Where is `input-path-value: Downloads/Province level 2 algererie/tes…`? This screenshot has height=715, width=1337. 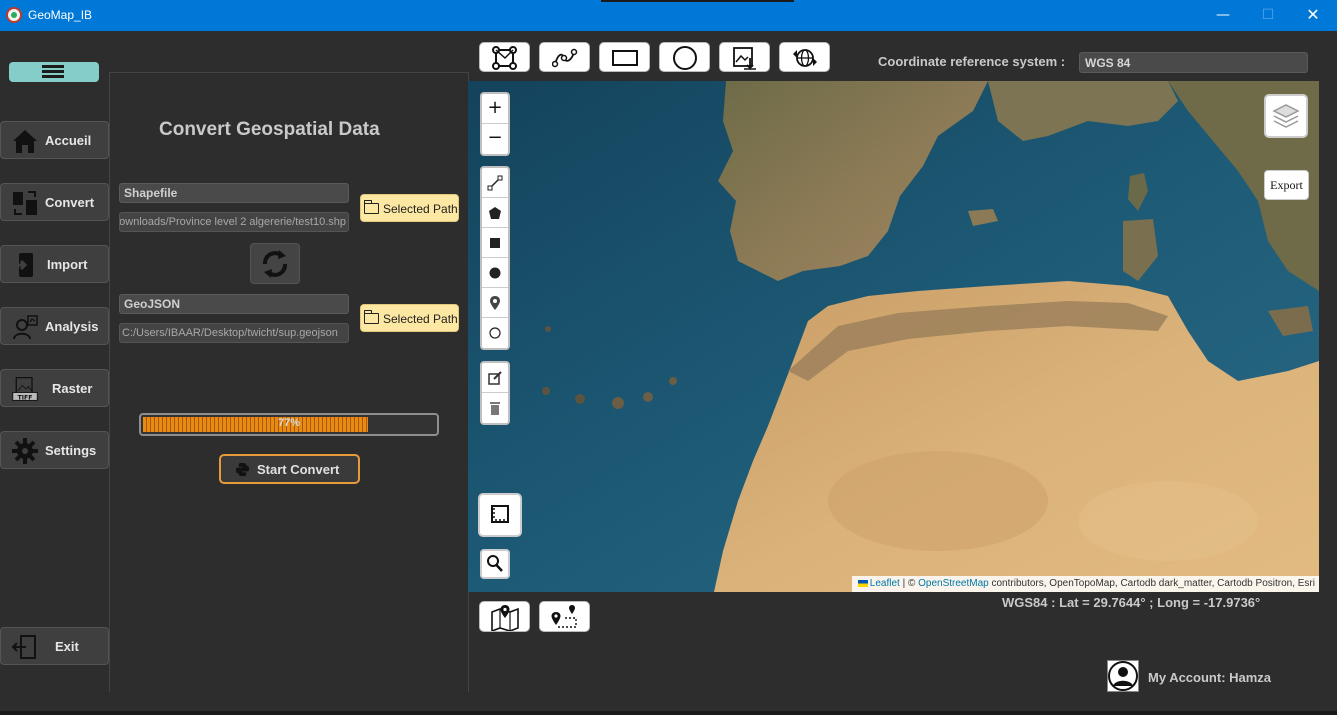 input-path-value: Downloads/Province level 2 algererie/tes… is located at coordinates (232, 222).